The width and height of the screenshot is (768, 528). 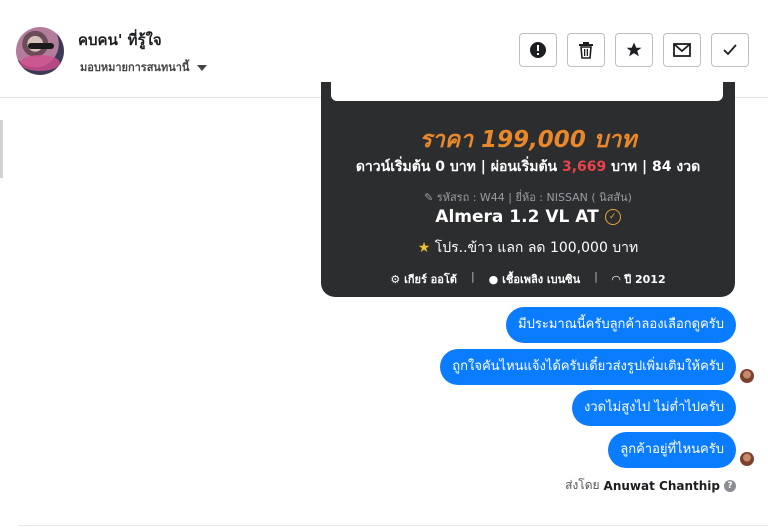 I want to click on down-payment-prefix: ดาวน์เริ่มต้น 0 บาท | ผ่อนเริ่มต้น, so click(x=456, y=167).